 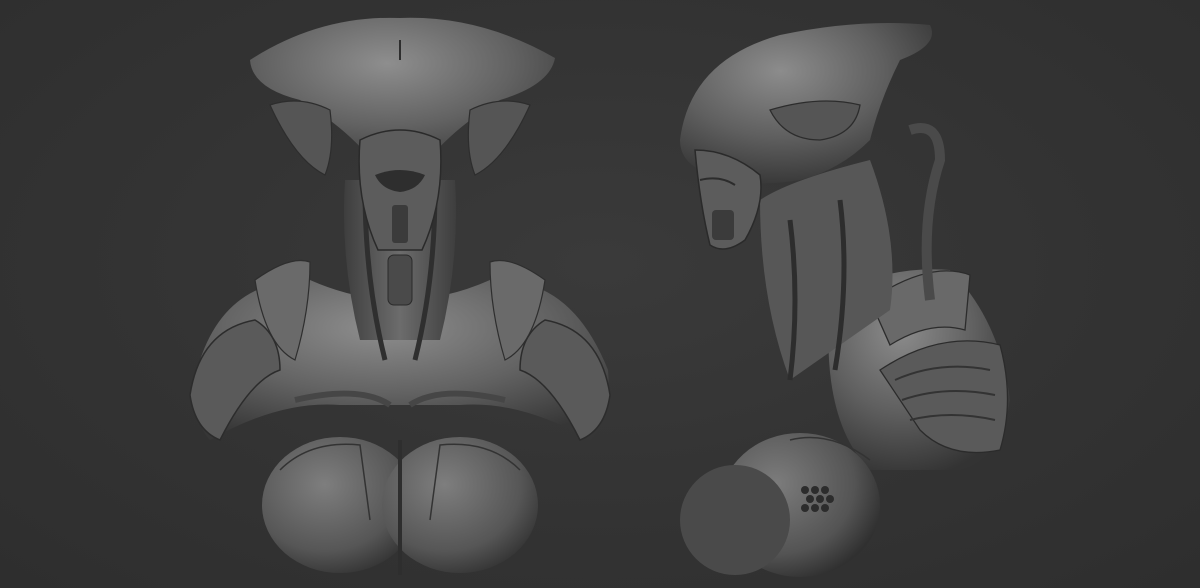 What do you see at coordinates (460, 505) in the screenshot?
I see `front-right-breast` at bounding box center [460, 505].